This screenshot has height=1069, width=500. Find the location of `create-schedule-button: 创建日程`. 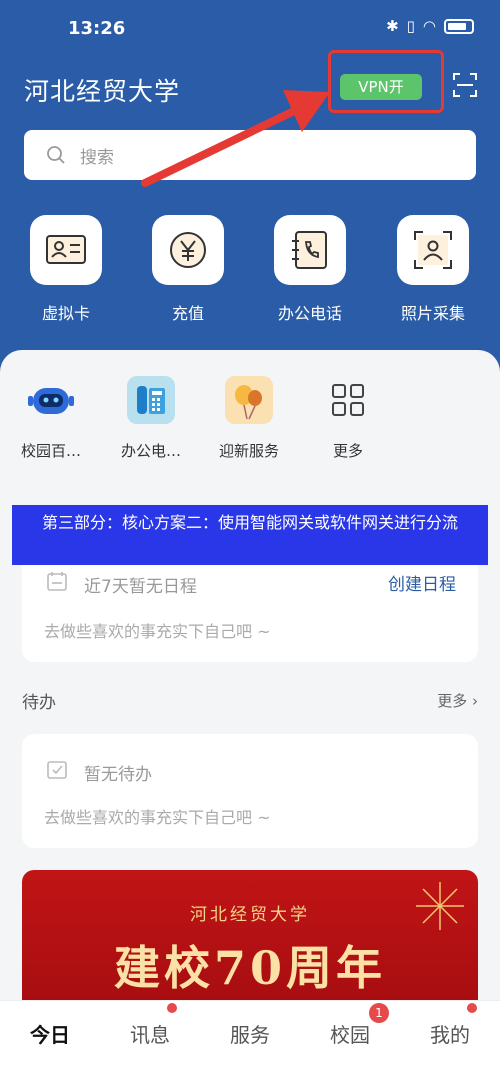

create-schedule-button: 创建日程 is located at coordinates (422, 582).